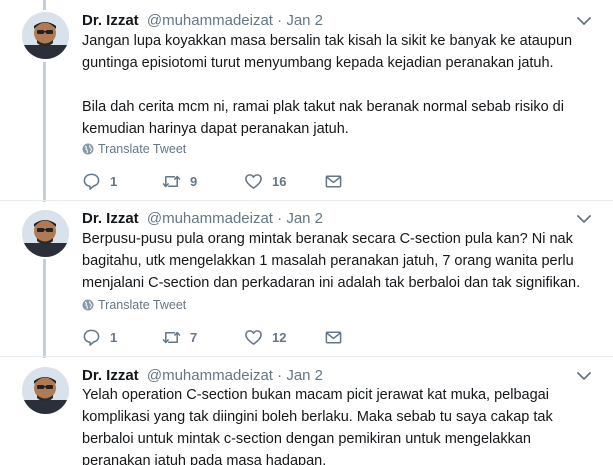 This screenshot has height=465, width=613. What do you see at coordinates (204, 459) in the screenshot?
I see `tweet-text-line: peranakan jatuh pada masa hadapan.` at bounding box center [204, 459].